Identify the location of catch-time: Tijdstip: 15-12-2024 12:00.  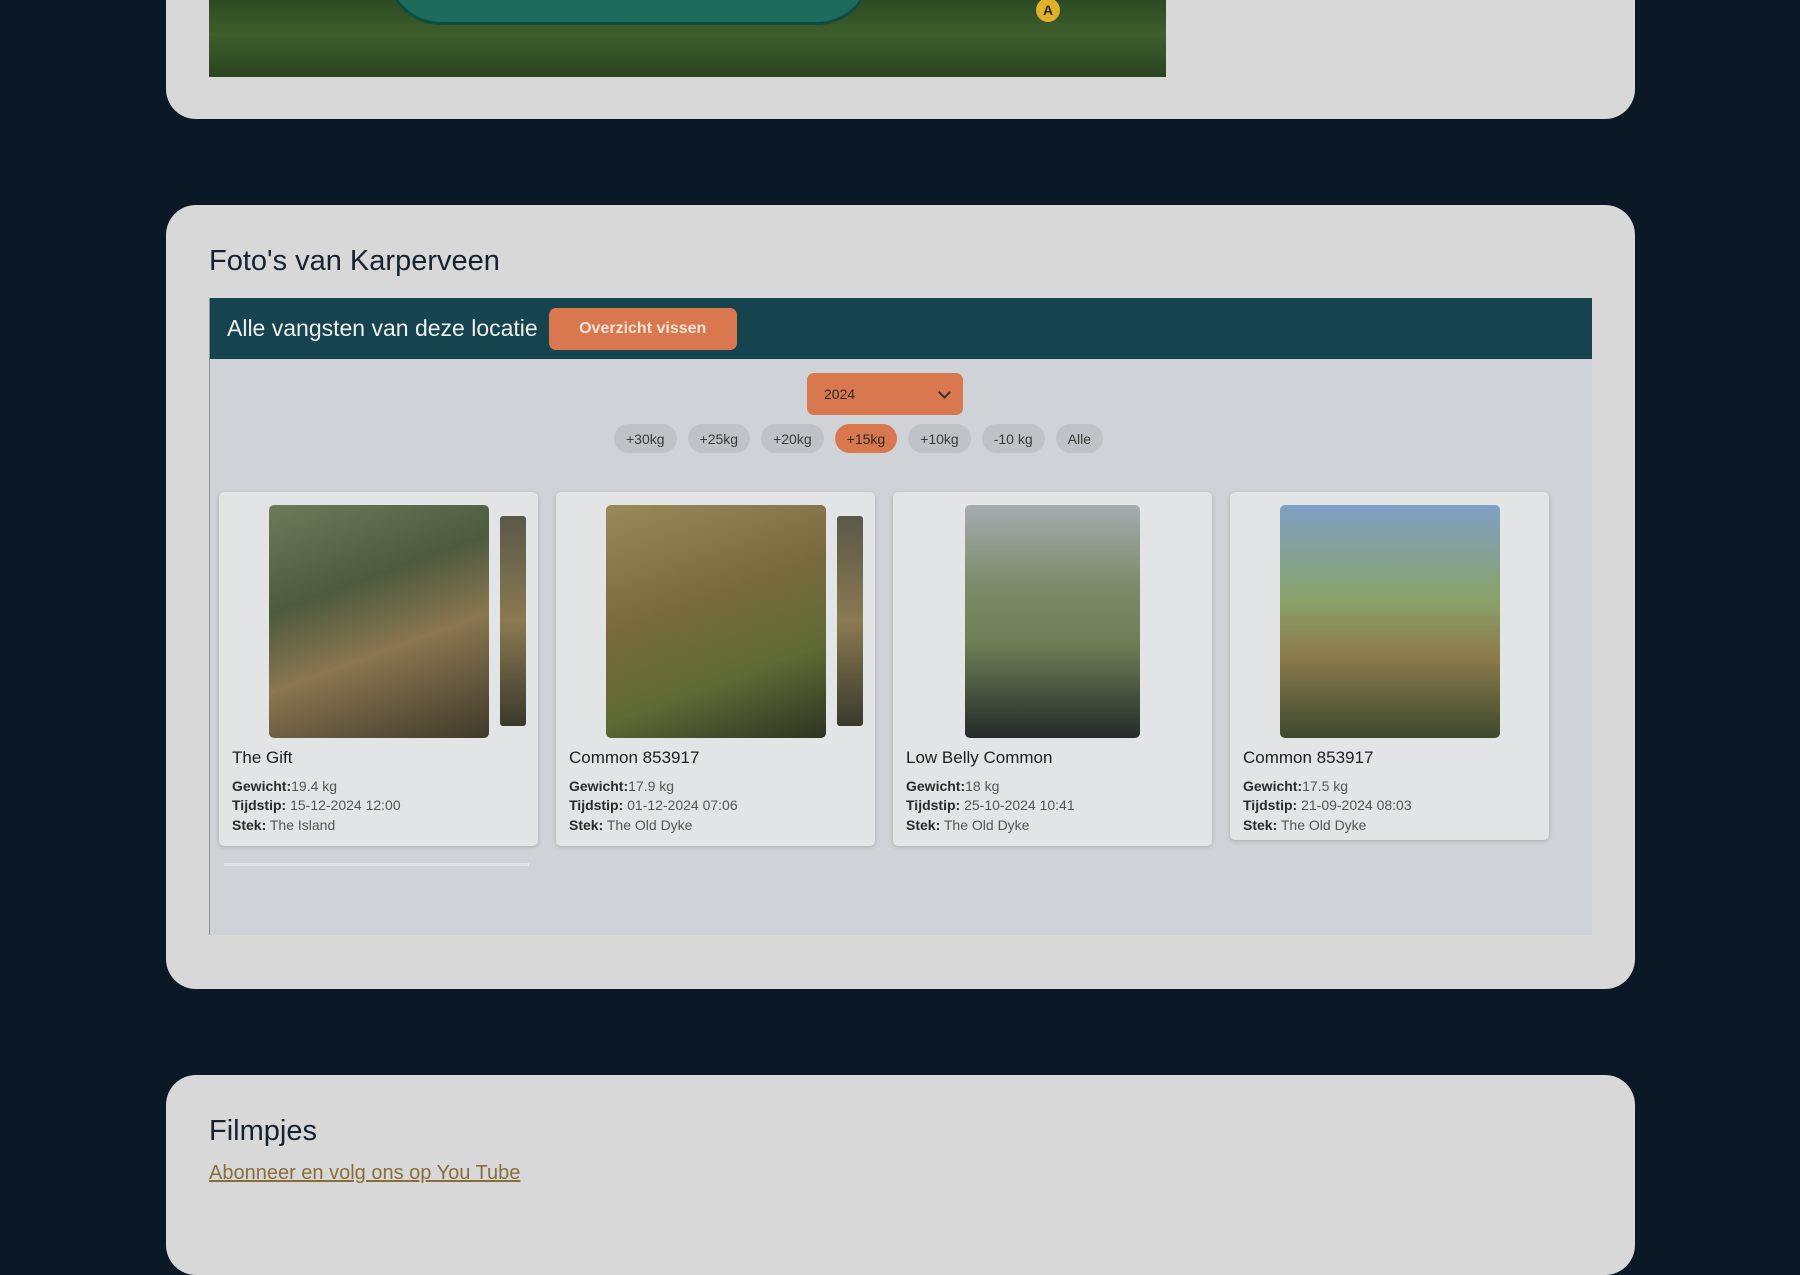
(316, 805).